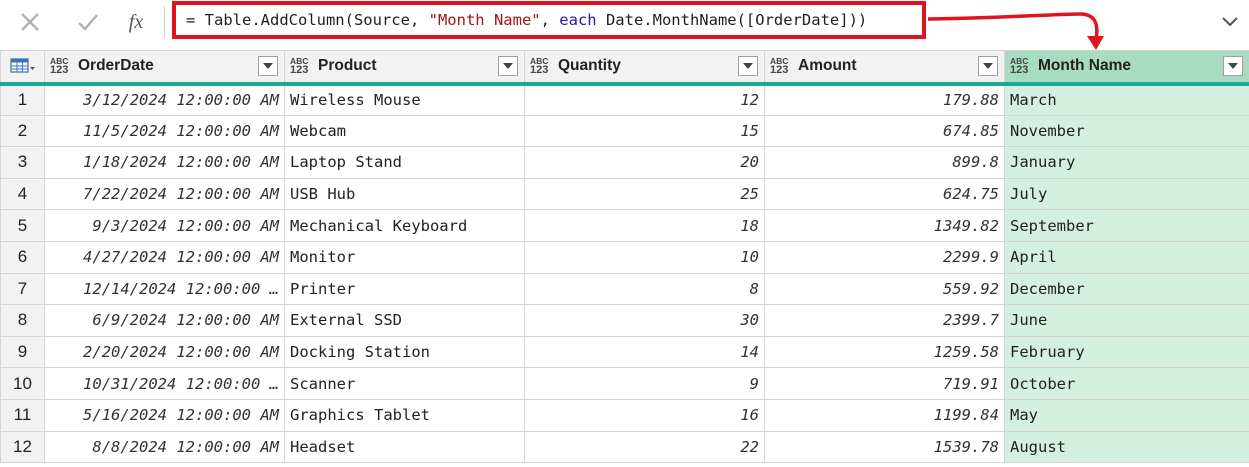 The image size is (1249, 467). What do you see at coordinates (884, 320) in the screenshot?
I see `cell-amount: 2399.7` at bounding box center [884, 320].